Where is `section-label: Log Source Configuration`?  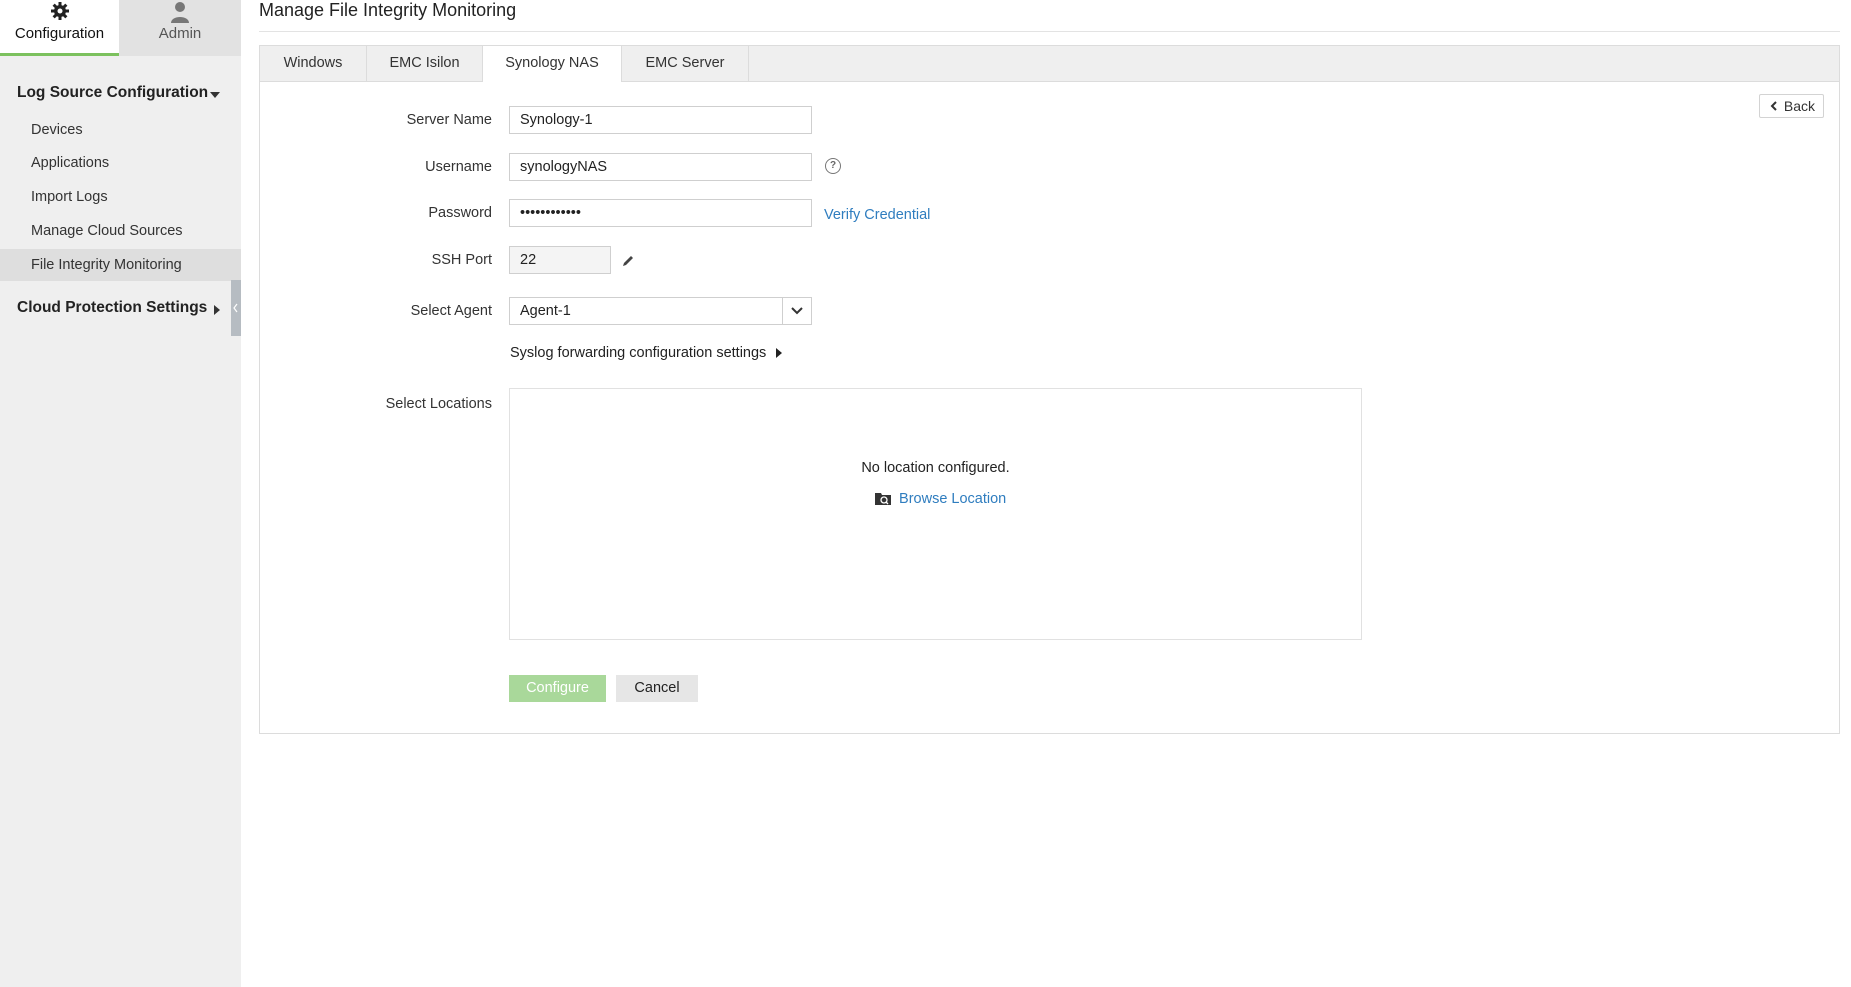 section-label: Log Source Configuration is located at coordinates (113, 92).